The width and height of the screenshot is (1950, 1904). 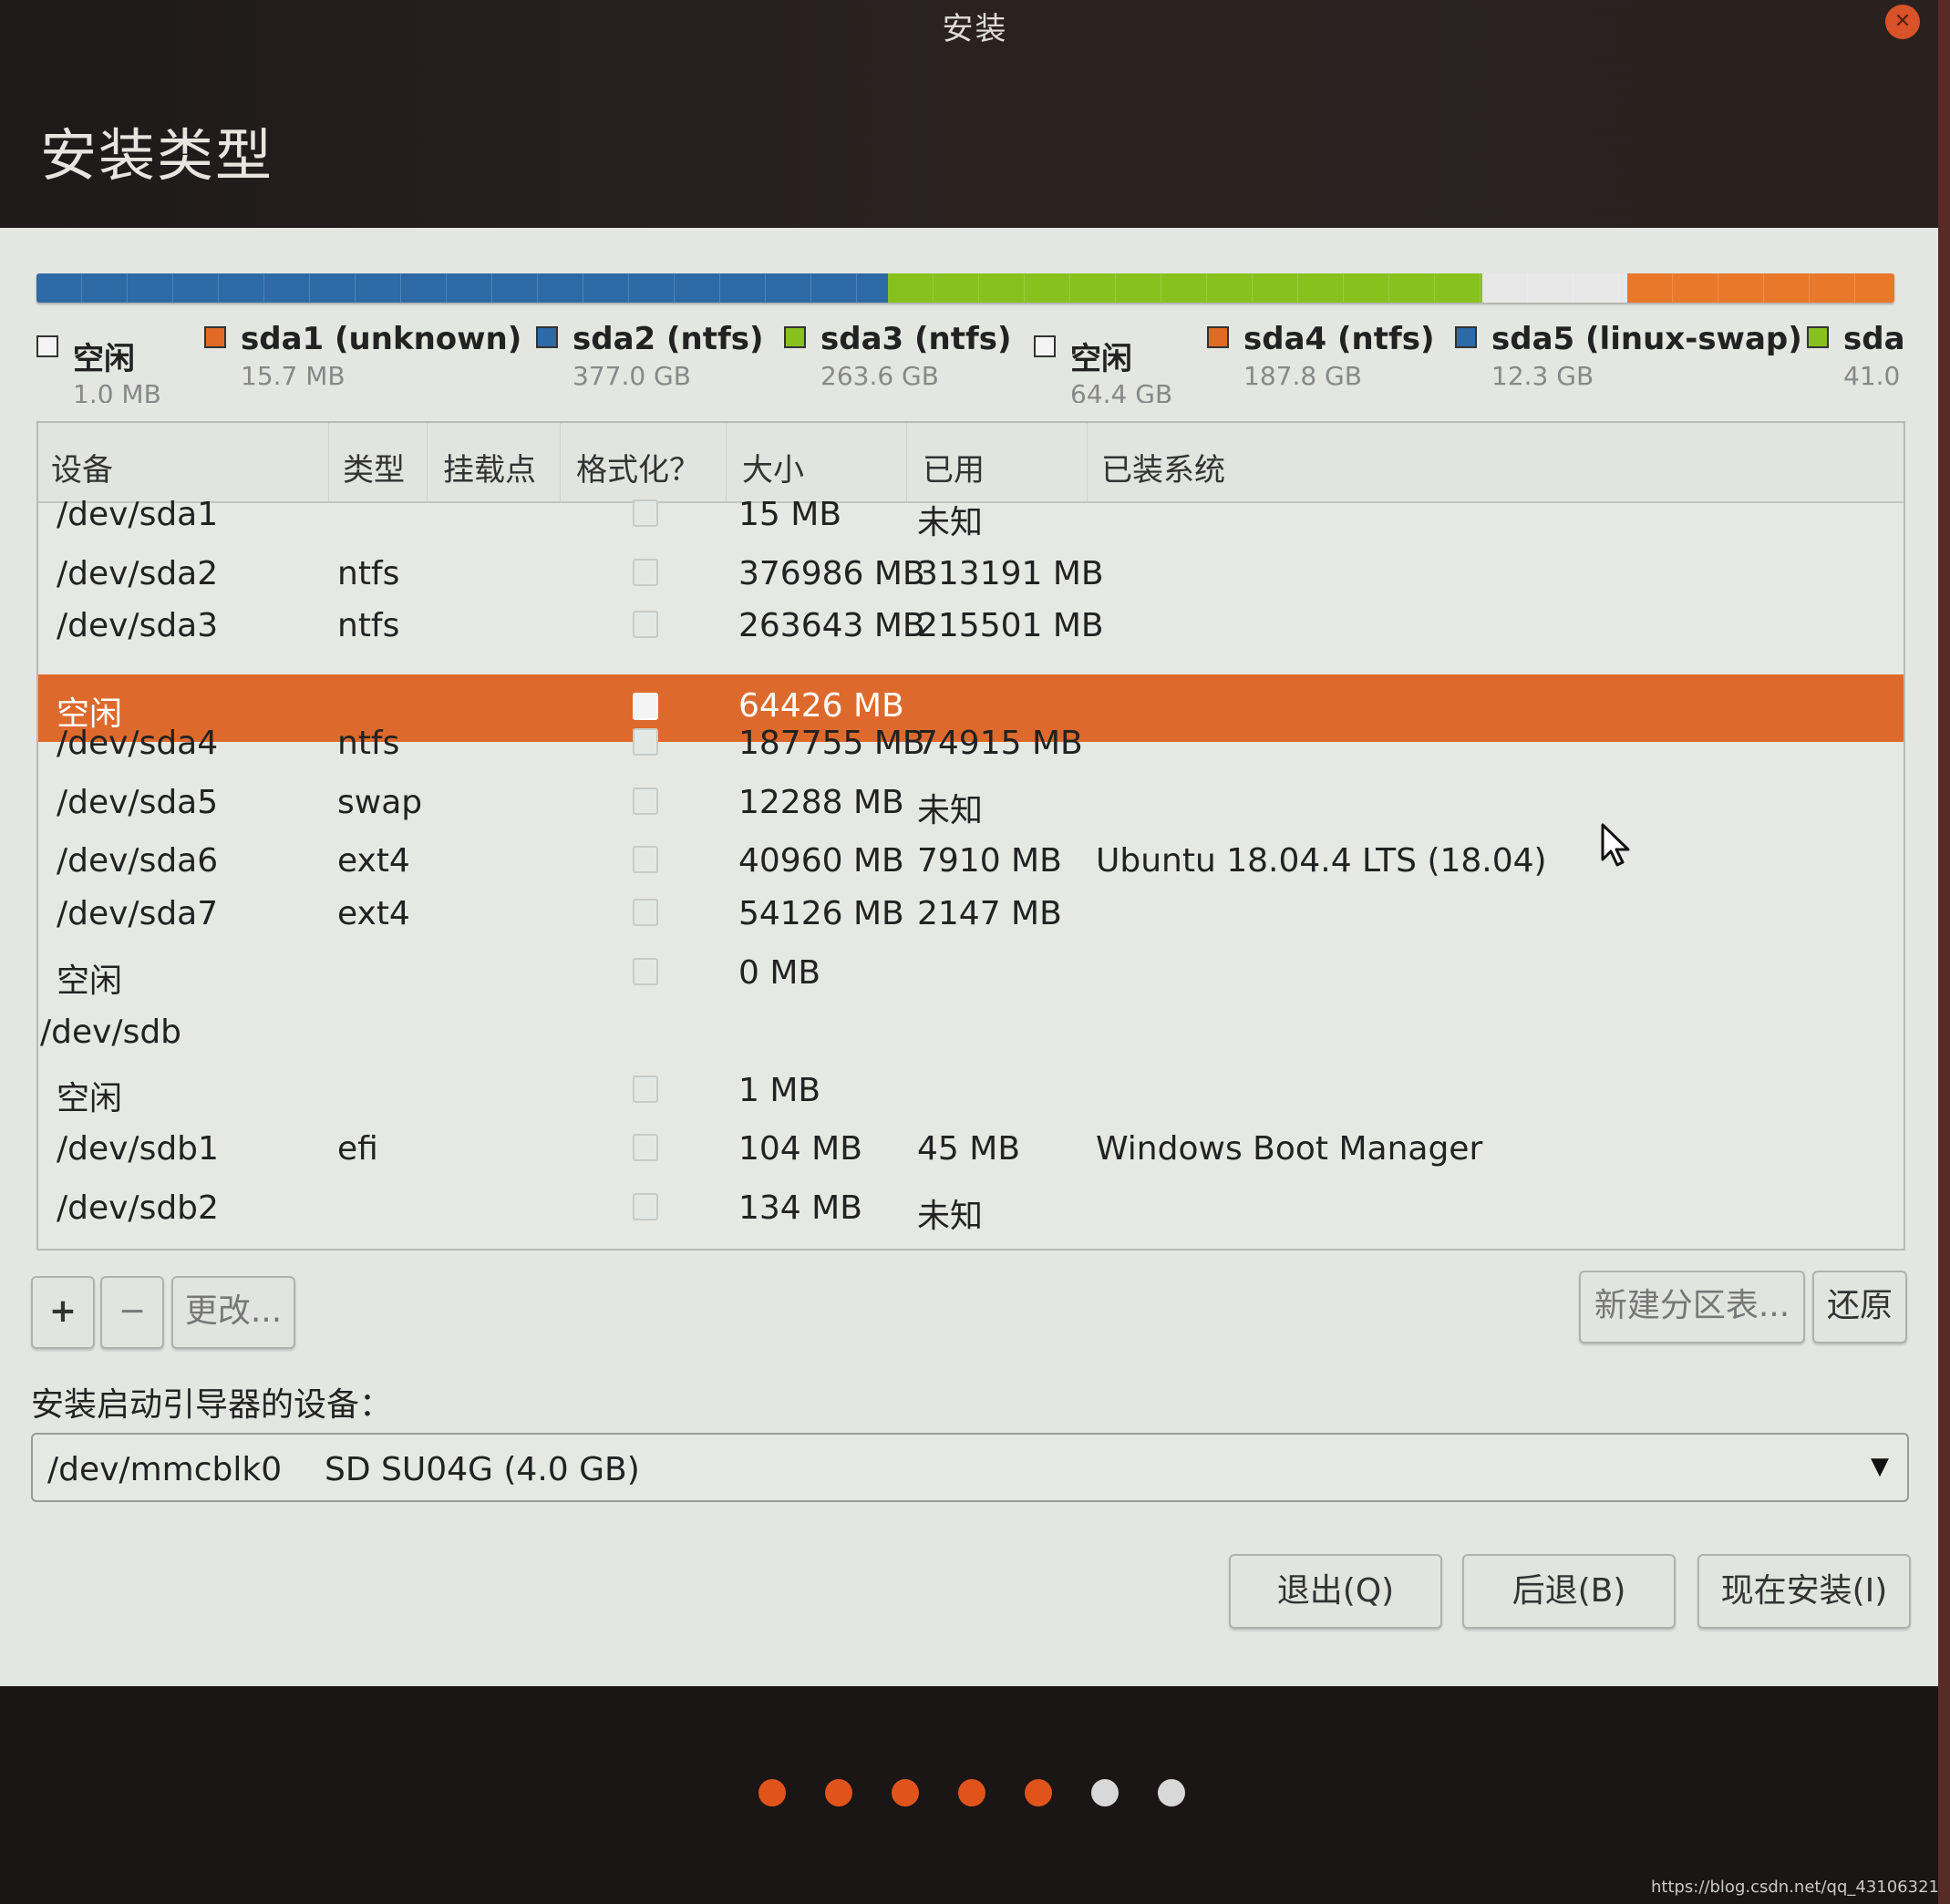 I want to click on used-cell: 313191 MB, so click(x=1010, y=574).